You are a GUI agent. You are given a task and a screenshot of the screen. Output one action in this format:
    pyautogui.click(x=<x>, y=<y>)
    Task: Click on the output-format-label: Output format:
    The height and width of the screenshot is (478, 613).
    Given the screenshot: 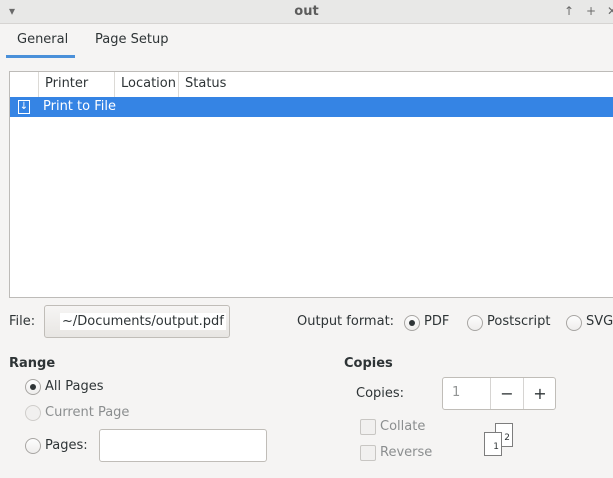 What is the action you would take?
    pyautogui.click(x=346, y=321)
    